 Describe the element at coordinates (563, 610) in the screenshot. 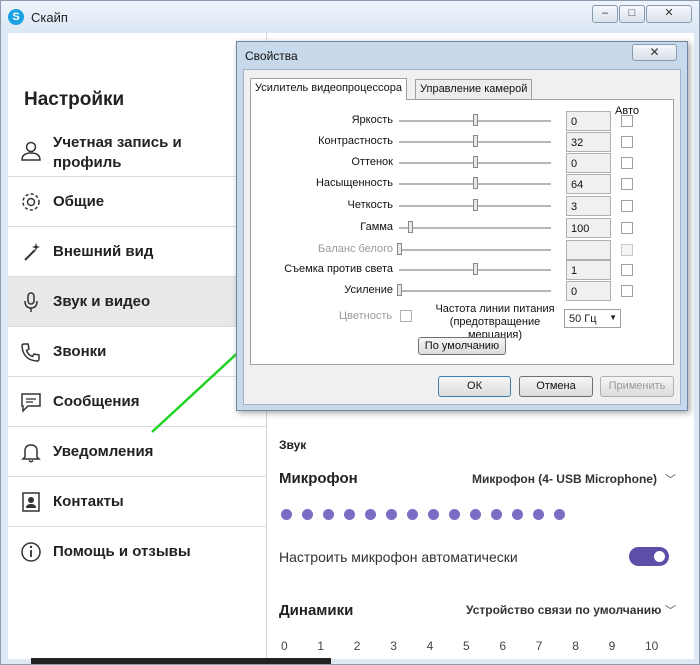

I see `speakers-device-select: Устройство связи по умолчанию` at that location.